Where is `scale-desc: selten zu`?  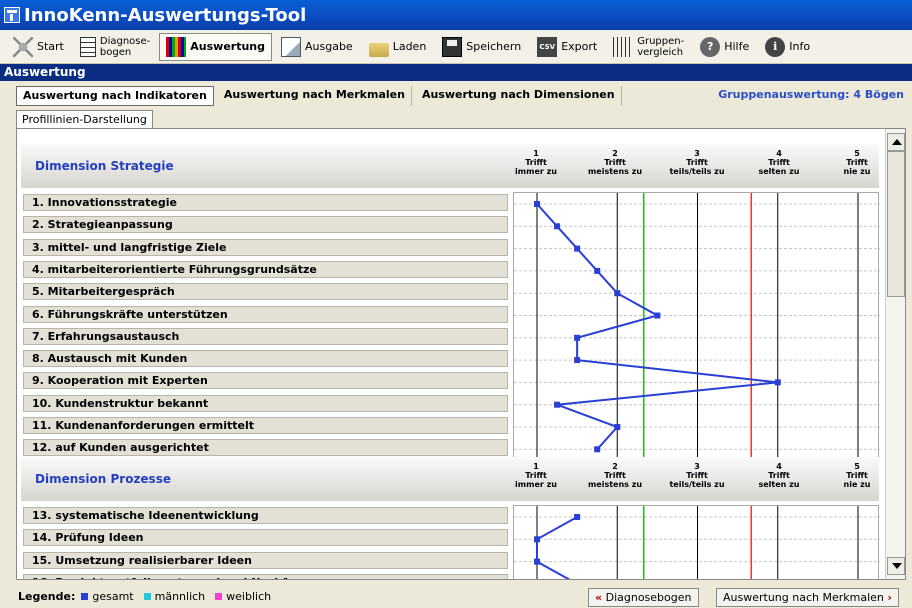 scale-desc: selten zu is located at coordinates (779, 171).